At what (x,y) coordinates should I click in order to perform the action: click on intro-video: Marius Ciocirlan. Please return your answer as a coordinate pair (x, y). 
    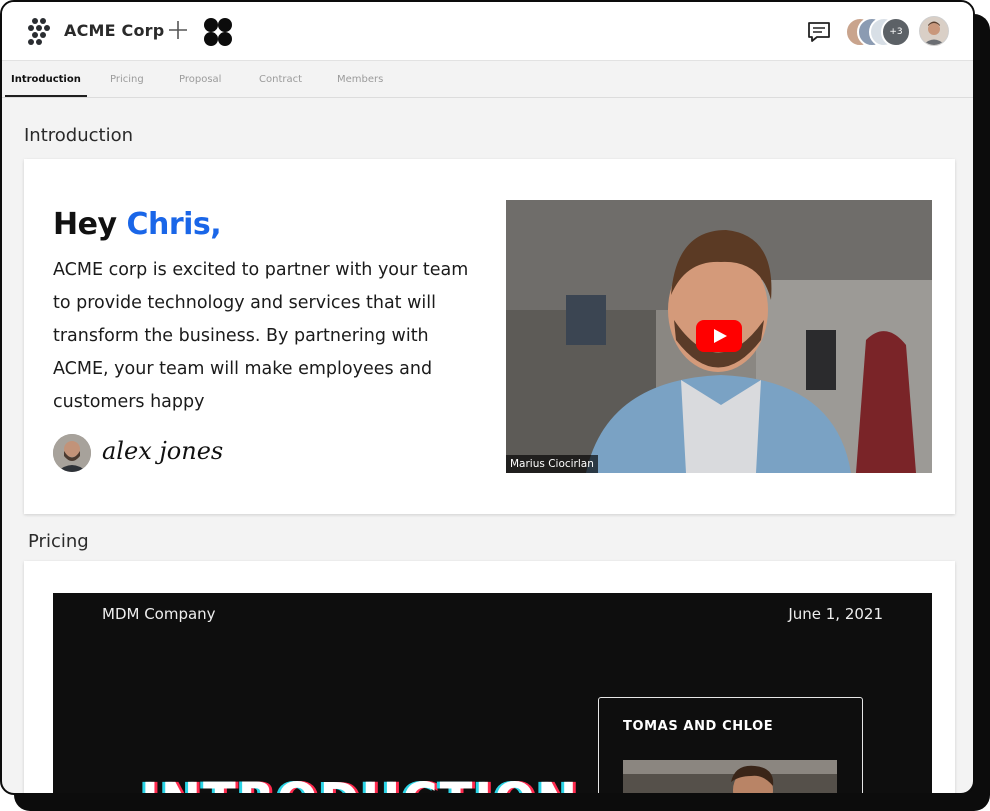
    Looking at the image, I should click on (719, 336).